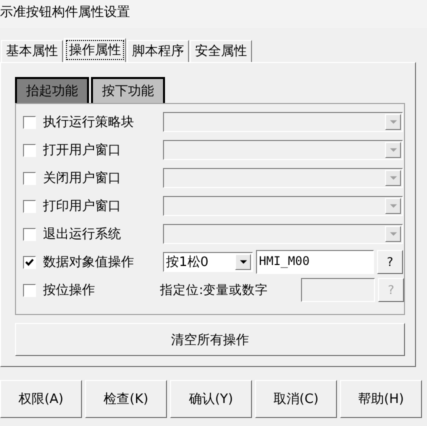 The image size is (427, 426). I want to click on function-tab: 按下功能, so click(128, 90).